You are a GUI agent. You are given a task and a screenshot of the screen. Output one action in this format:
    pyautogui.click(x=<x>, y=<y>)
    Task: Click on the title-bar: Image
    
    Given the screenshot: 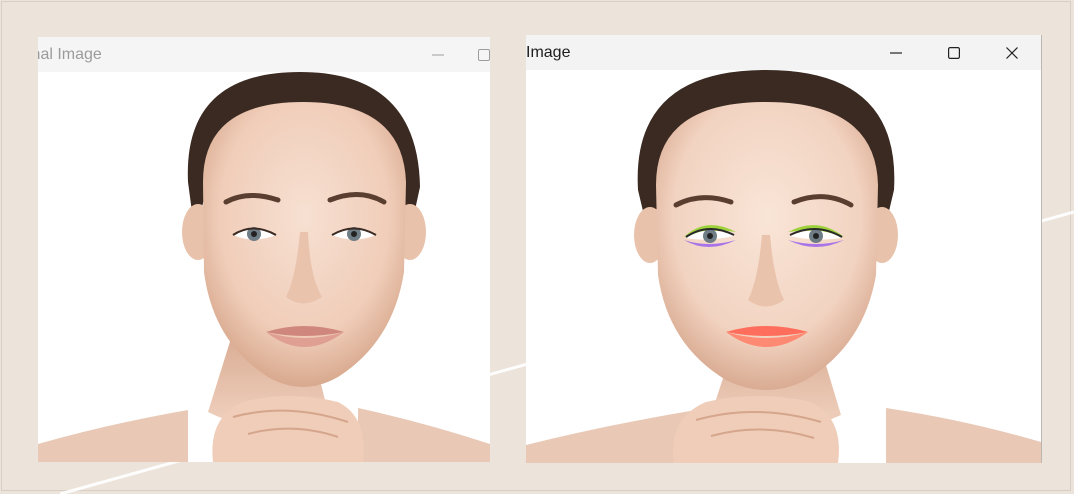 What is the action you would take?
    pyautogui.click(x=783, y=52)
    